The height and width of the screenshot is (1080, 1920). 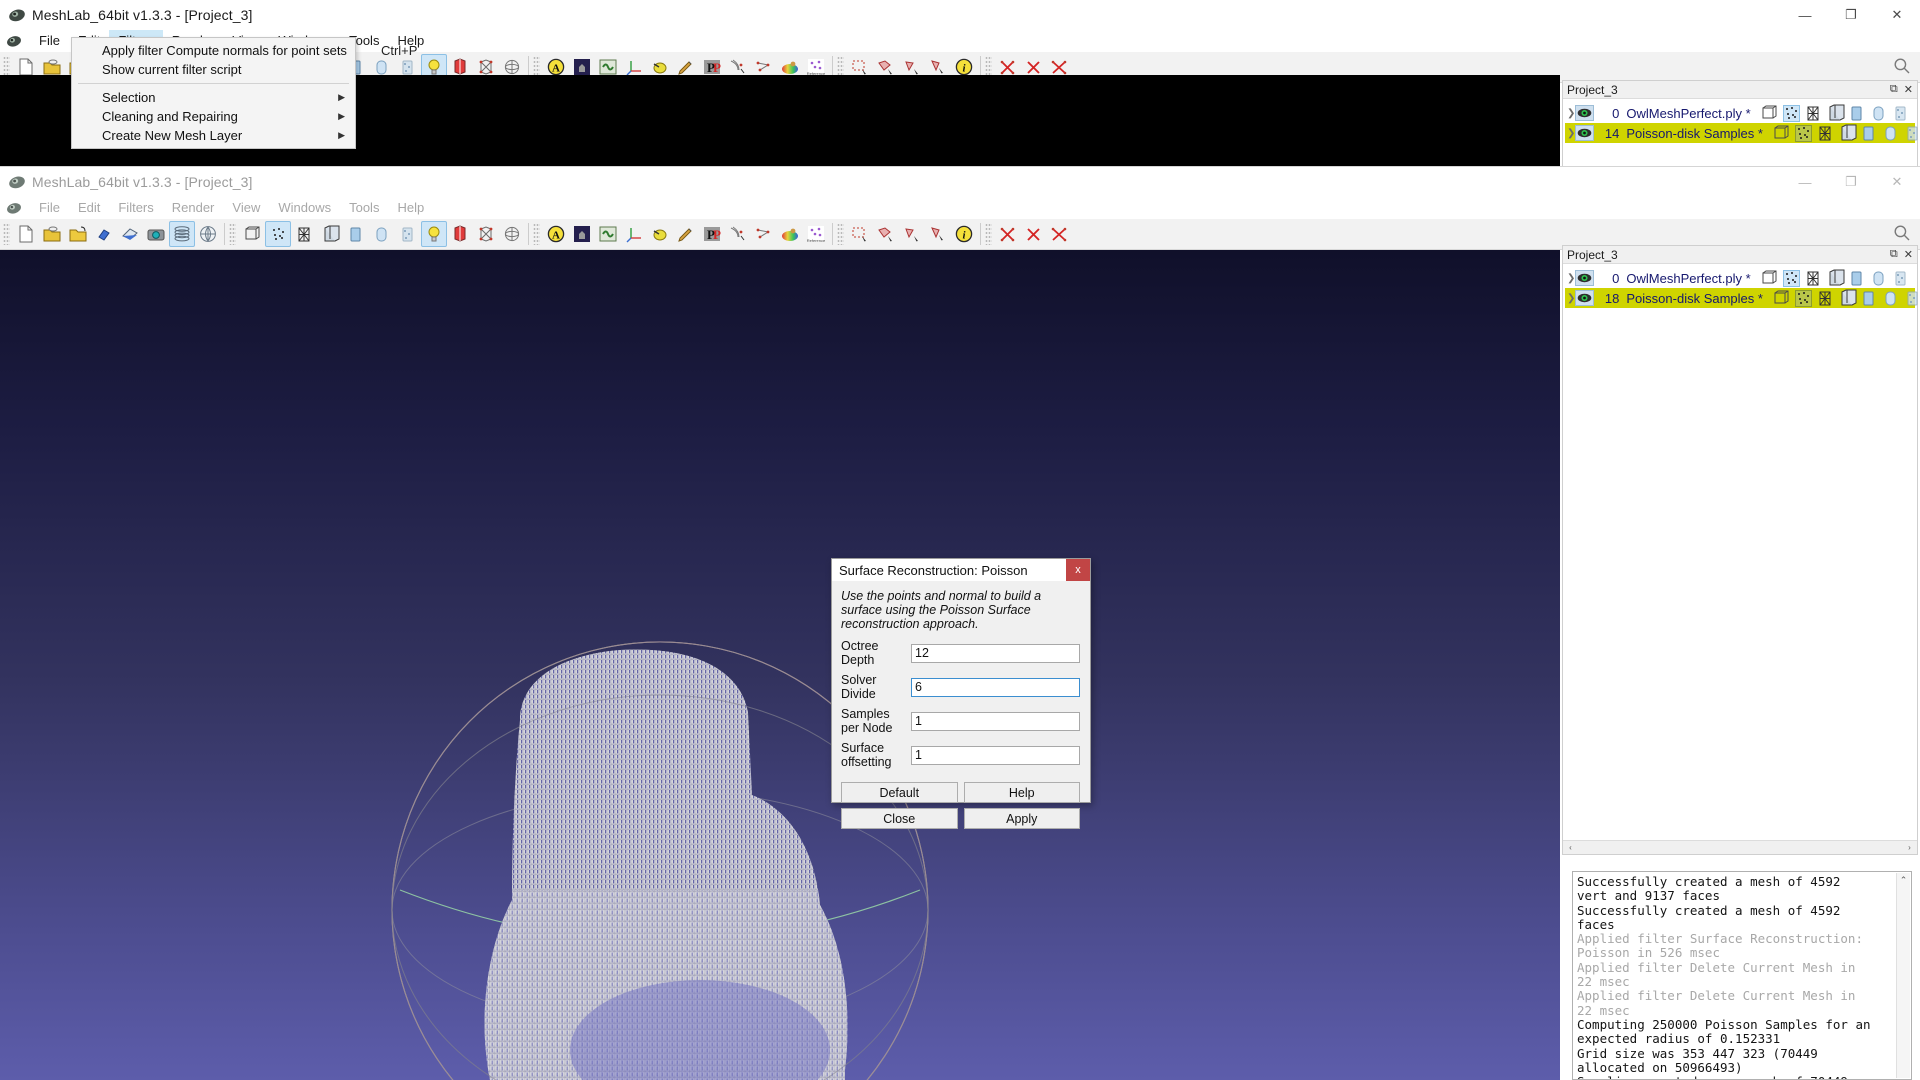 What do you see at coordinates (995, 755) in the screenshot?
I see `surface-offsetting-input` at bounding box center [995, 755].